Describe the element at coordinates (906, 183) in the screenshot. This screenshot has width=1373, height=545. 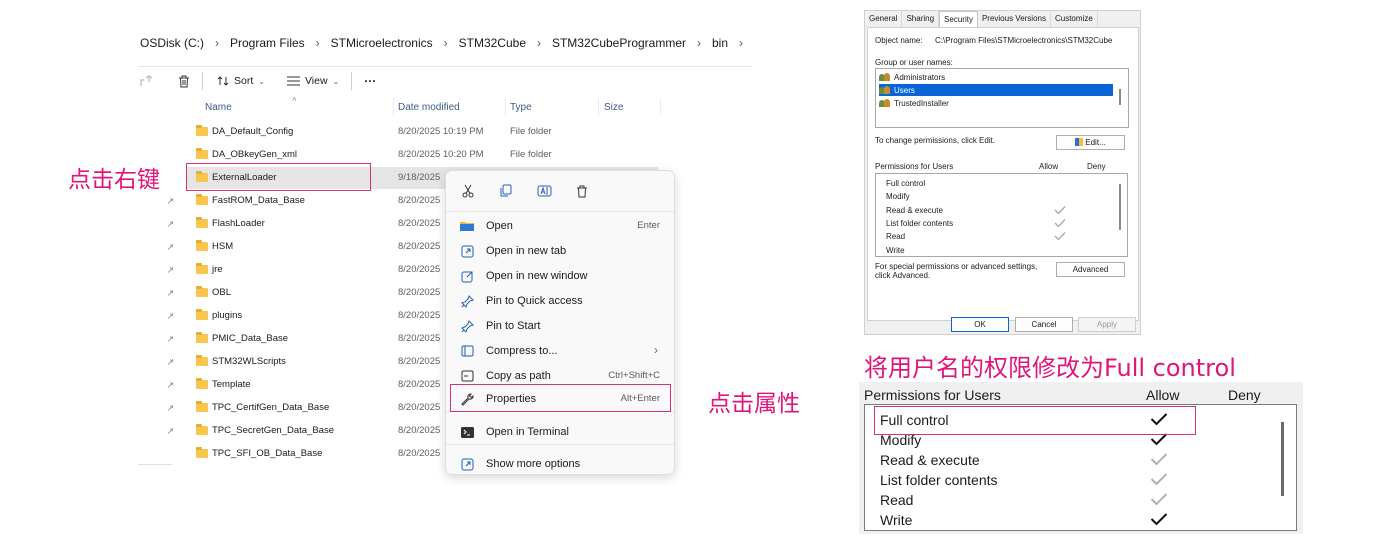
I see `permission-name: Full control` at that location.